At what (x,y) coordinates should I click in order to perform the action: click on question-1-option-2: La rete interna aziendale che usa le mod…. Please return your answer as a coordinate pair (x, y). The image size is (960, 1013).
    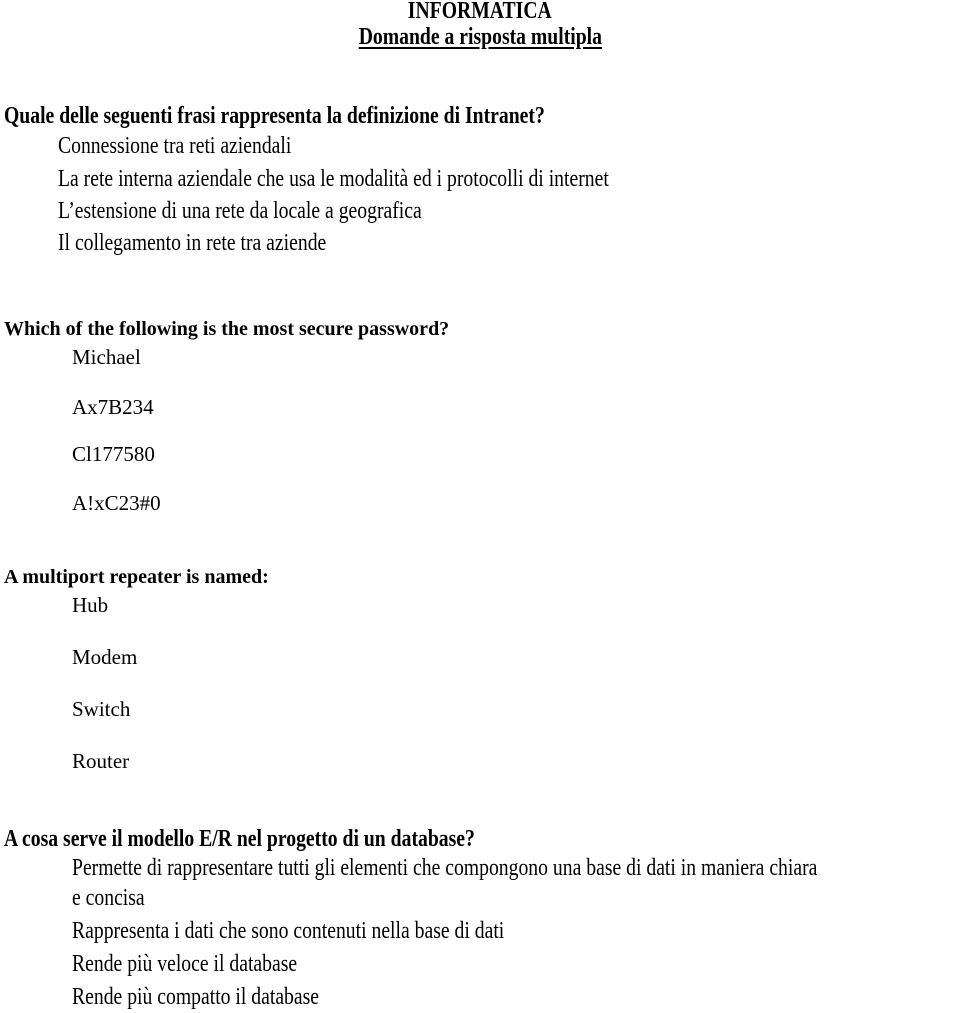
    Looking at the image, I should click on (333, 179).